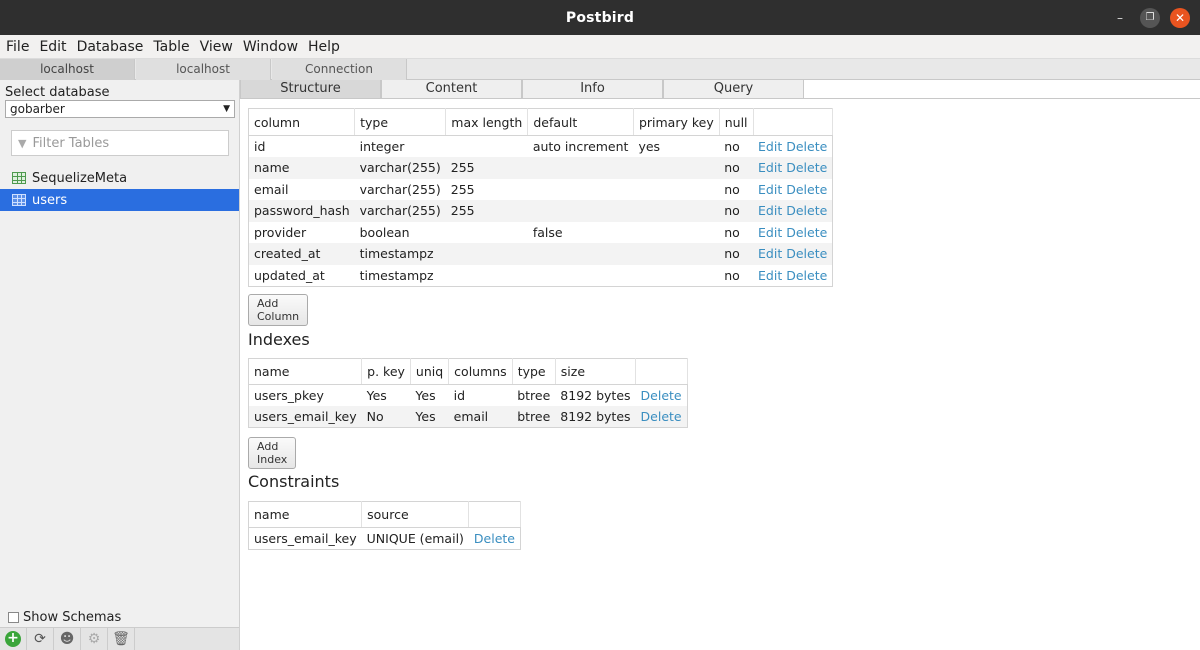 This screenshot has height=650, width=1200. I want to click on connection-tab-1: localhost, so click(67, 69).